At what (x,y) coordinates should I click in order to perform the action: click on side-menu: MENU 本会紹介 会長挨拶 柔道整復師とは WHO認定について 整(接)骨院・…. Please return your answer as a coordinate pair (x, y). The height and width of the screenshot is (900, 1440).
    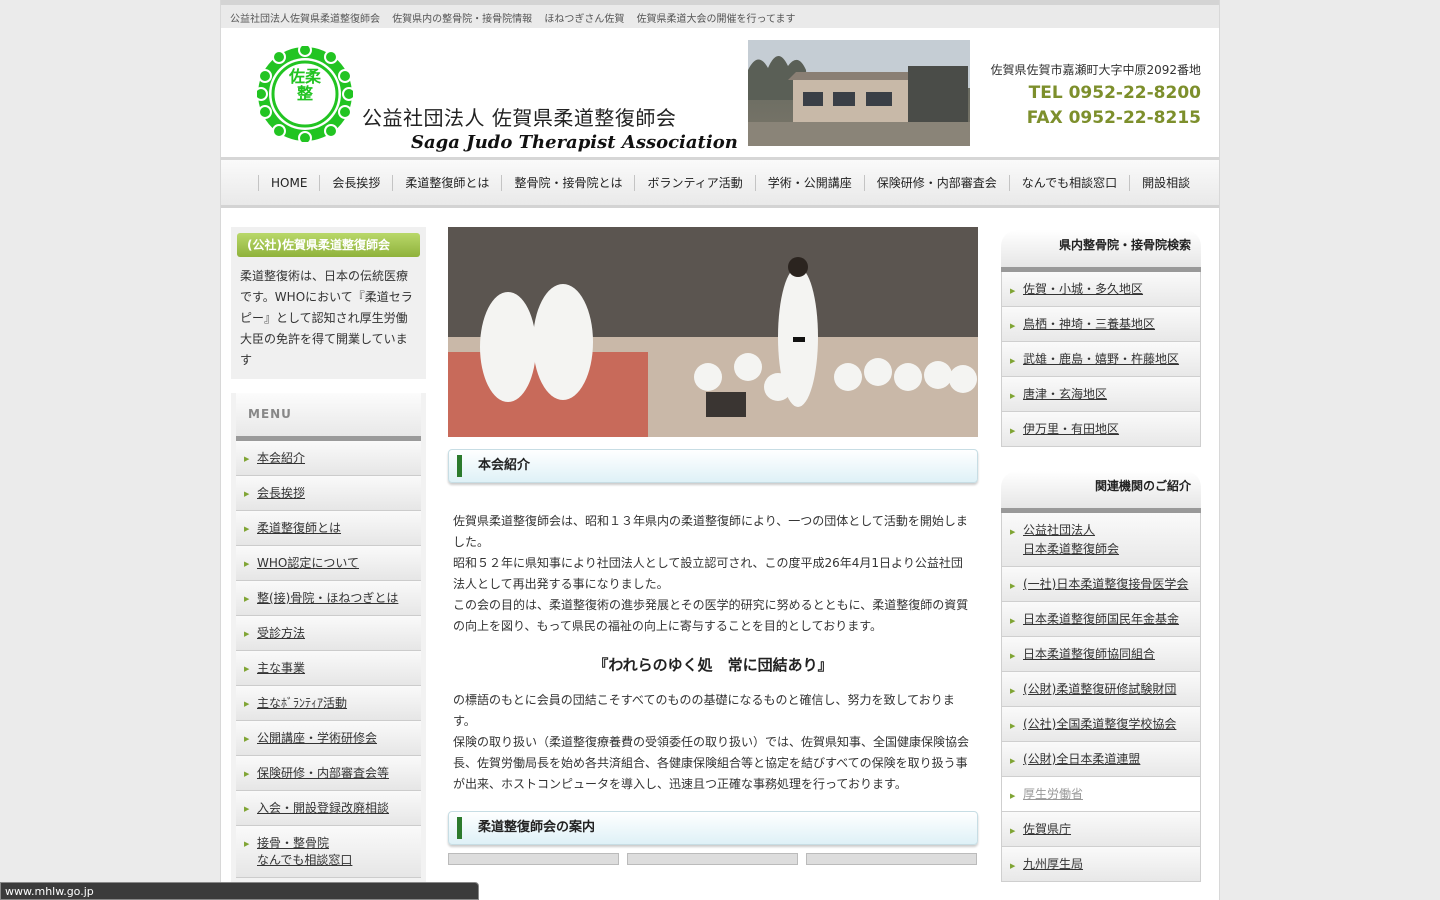
    Looking at the image, I should click on (328, 638).